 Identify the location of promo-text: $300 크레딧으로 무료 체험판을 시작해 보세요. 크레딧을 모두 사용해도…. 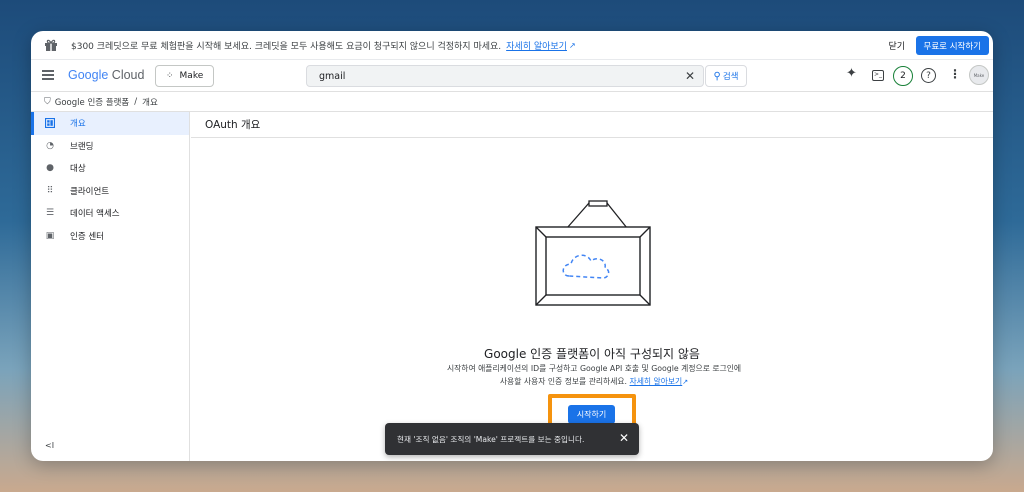
(286, 46).